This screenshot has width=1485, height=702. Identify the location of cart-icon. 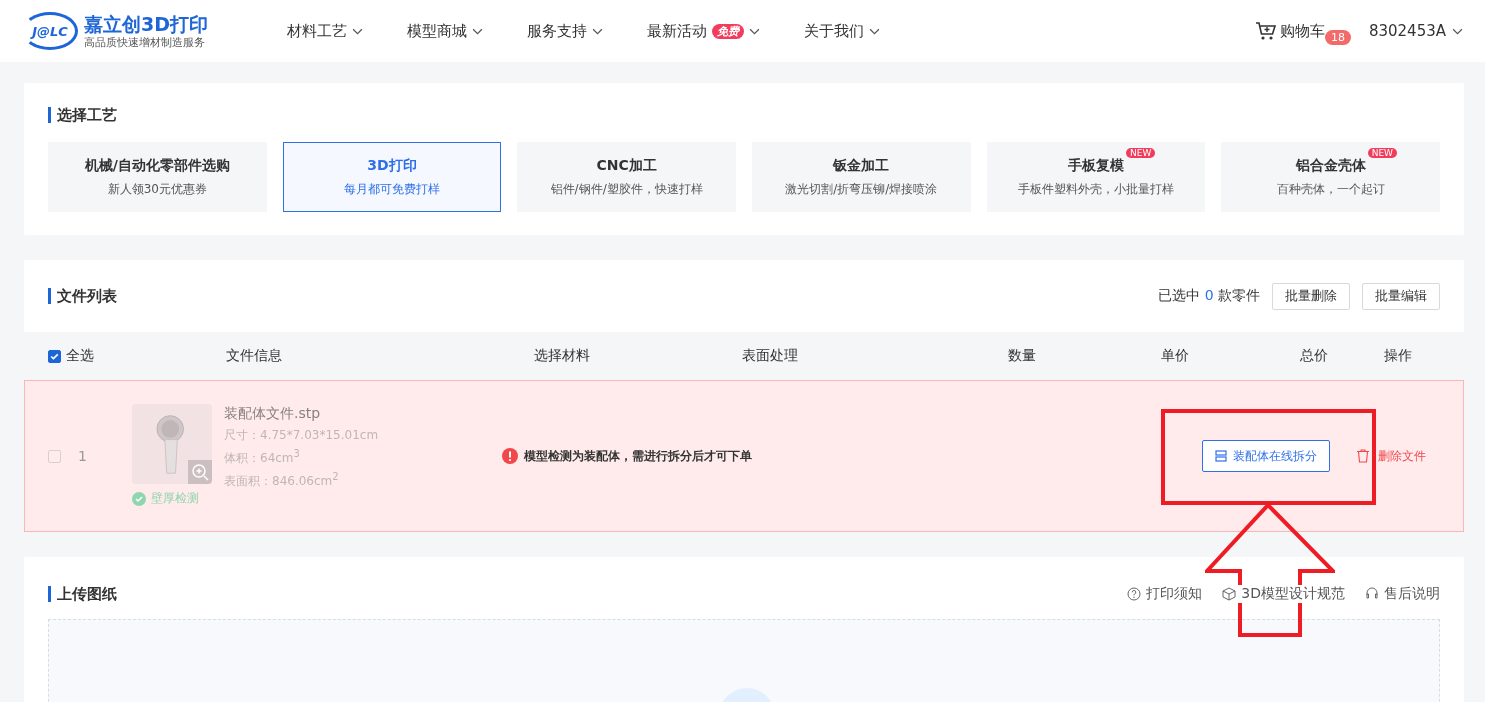
(1265, 31).